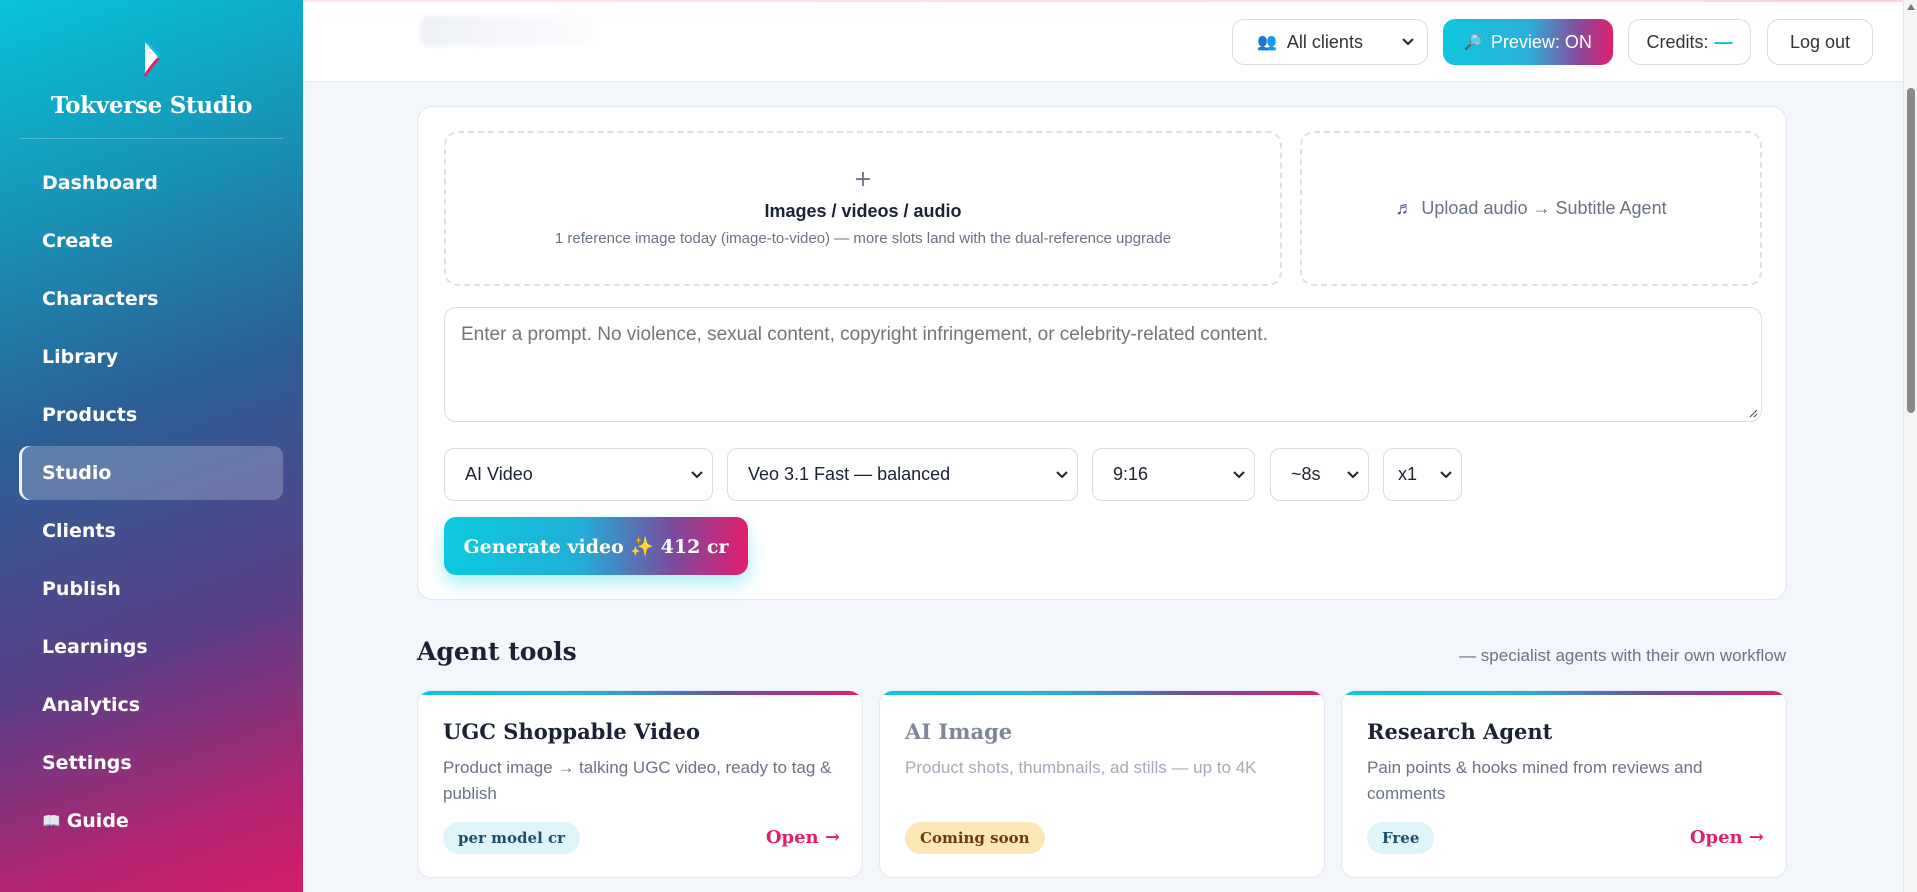 Image resolution: width=1917 pixels, height=892 pixels. I want to click on preview-label: Preview: ON, so click(1541, 41).